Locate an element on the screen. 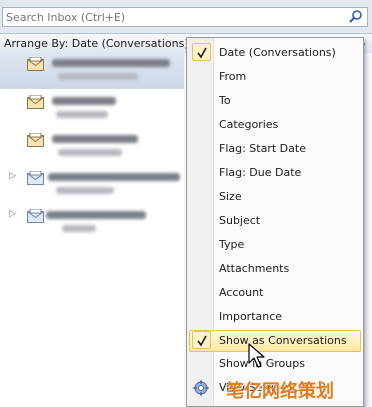 The image size is (372, 407). view-settings-gear-icon is located at coordinates (201, 388).